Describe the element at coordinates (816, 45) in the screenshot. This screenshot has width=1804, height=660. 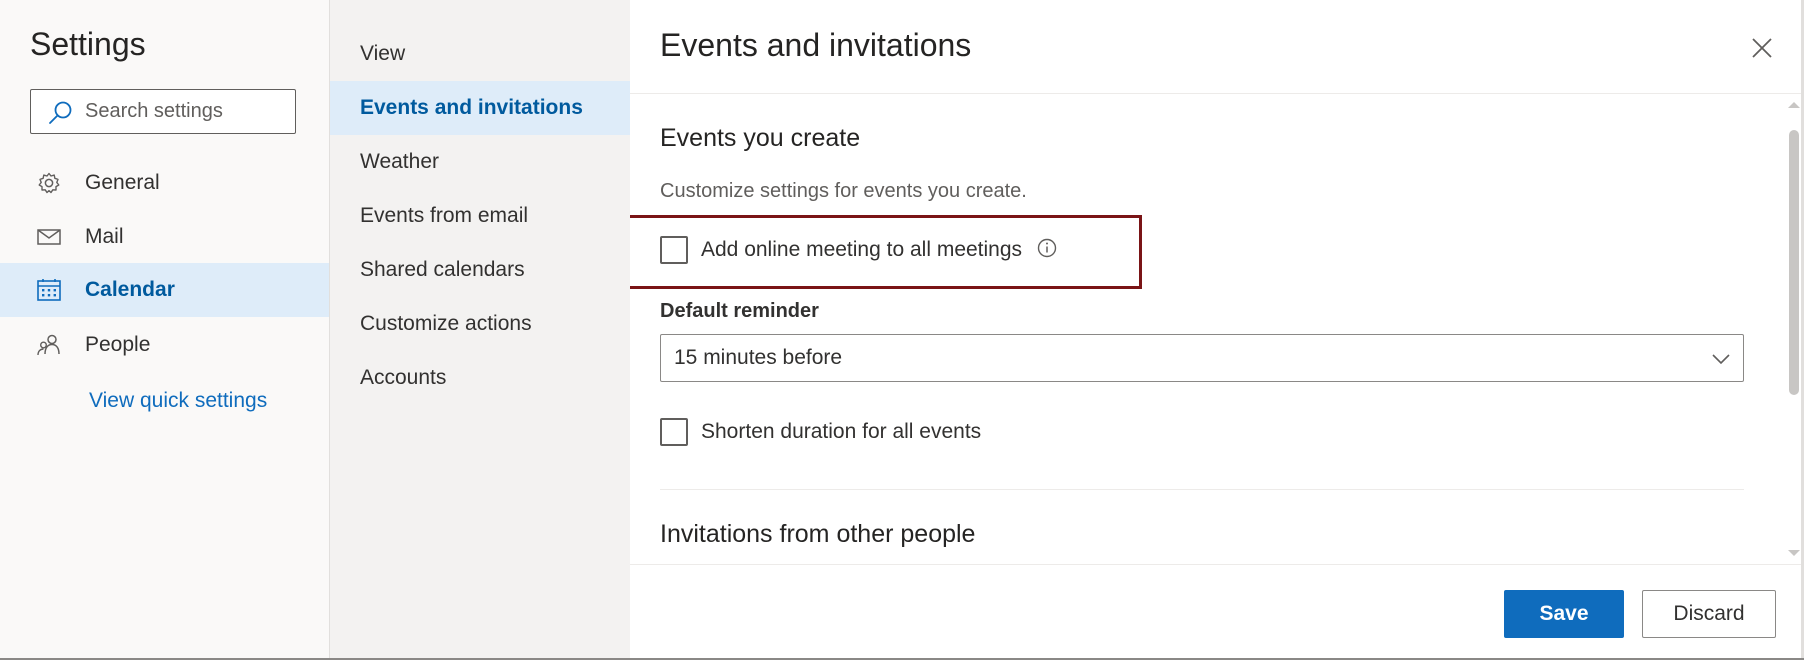
I see `panel-title: Events and invitations` at that location.